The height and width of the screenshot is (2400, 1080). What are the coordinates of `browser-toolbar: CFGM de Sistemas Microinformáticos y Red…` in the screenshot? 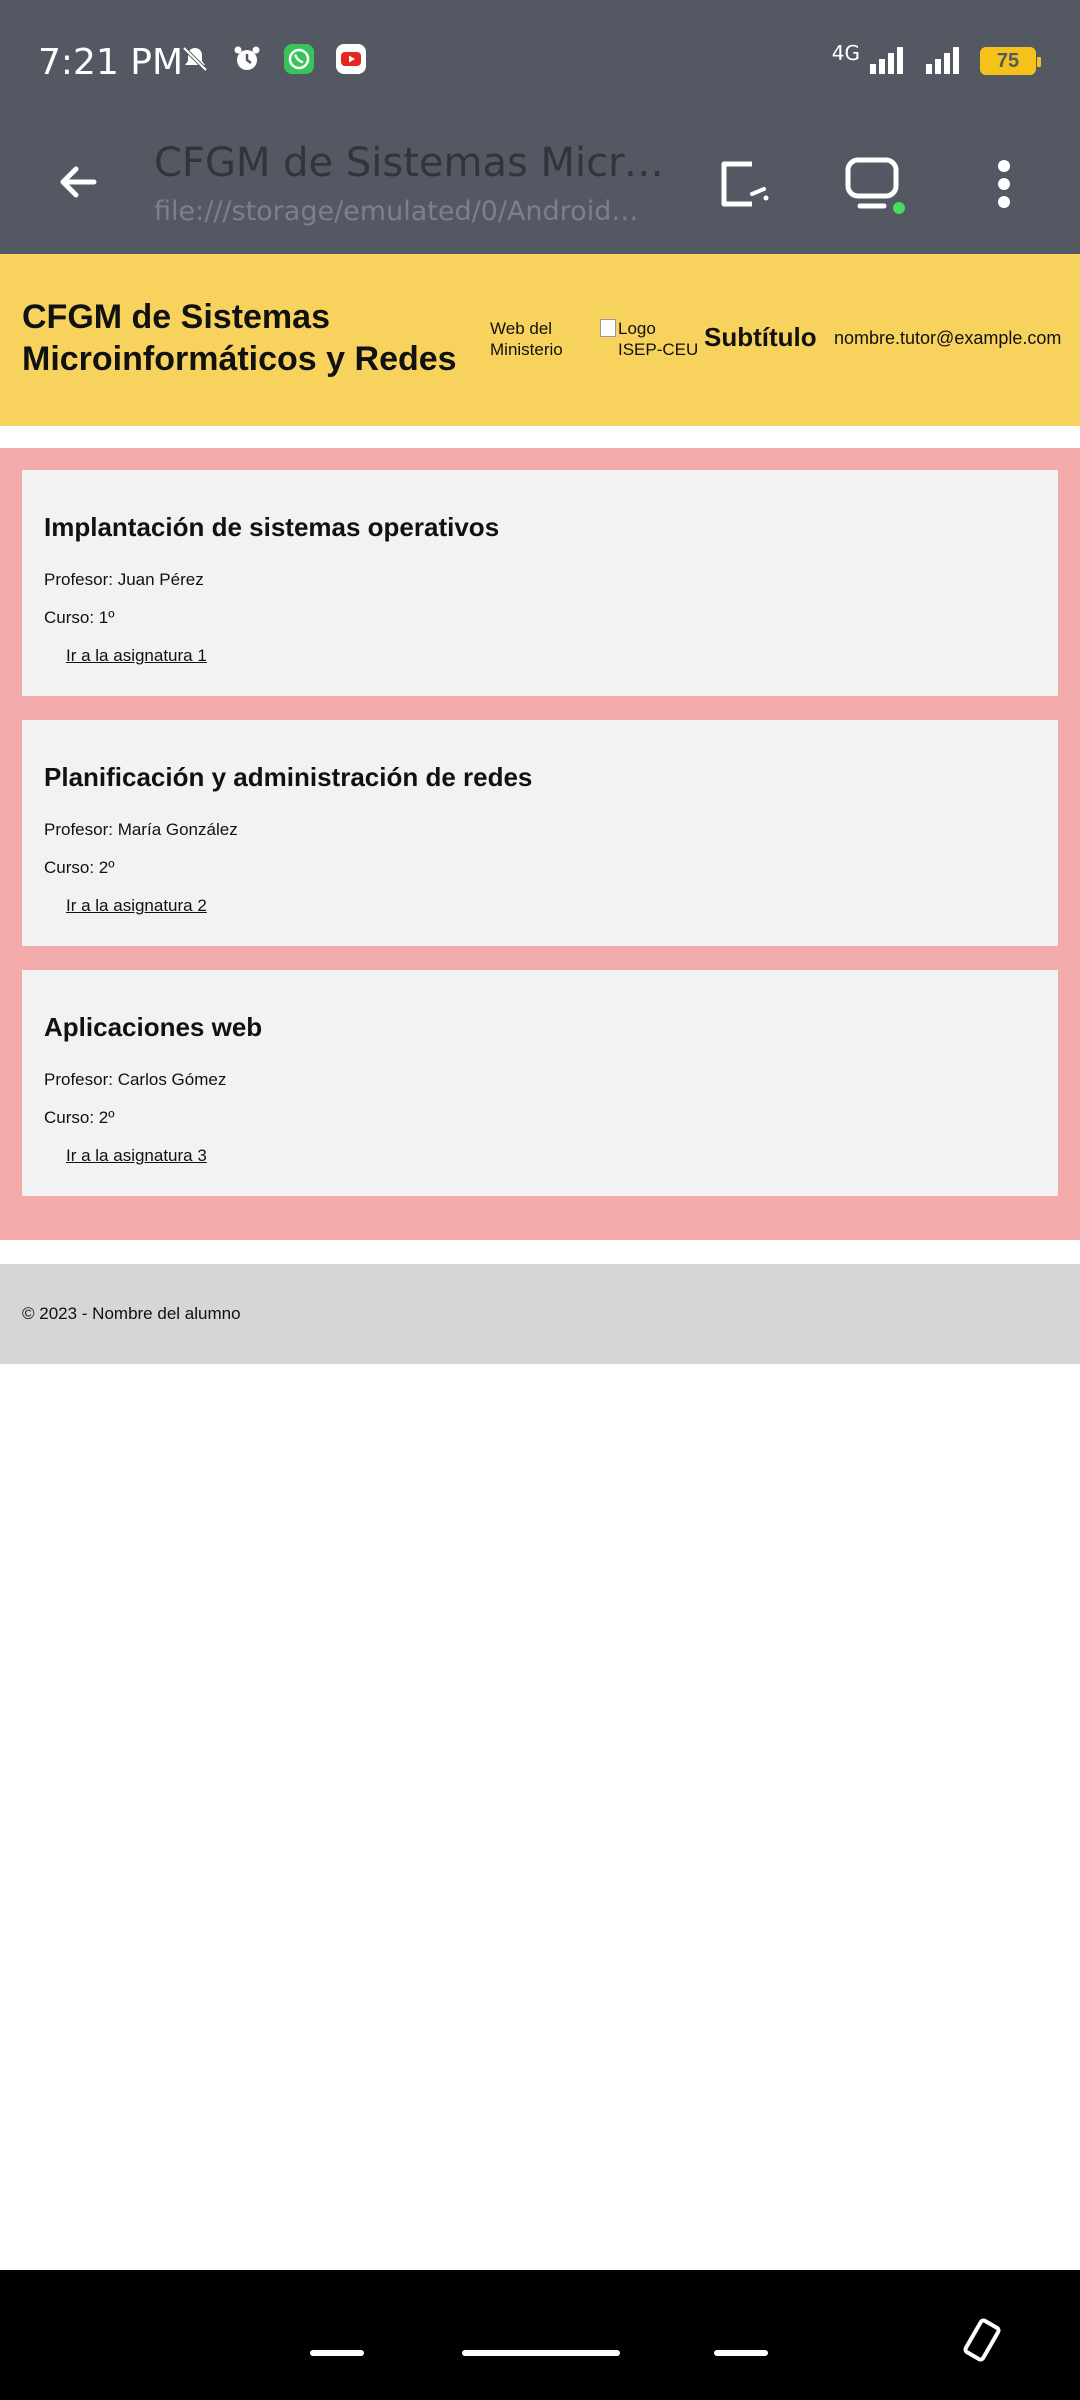 It's located at (540, 190).